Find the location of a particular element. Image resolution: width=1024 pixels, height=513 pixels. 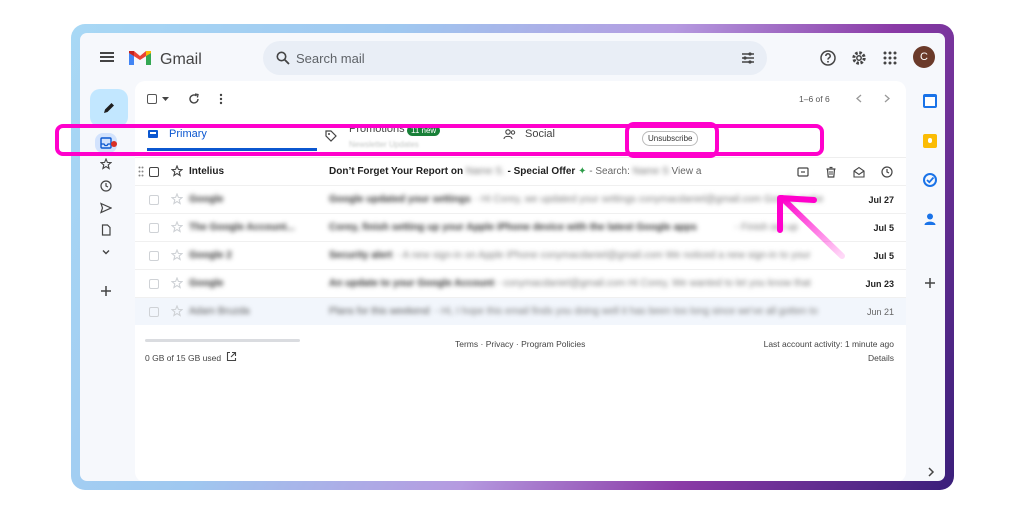

subject-redacted: Name S. is located at coordinates (485, 171).